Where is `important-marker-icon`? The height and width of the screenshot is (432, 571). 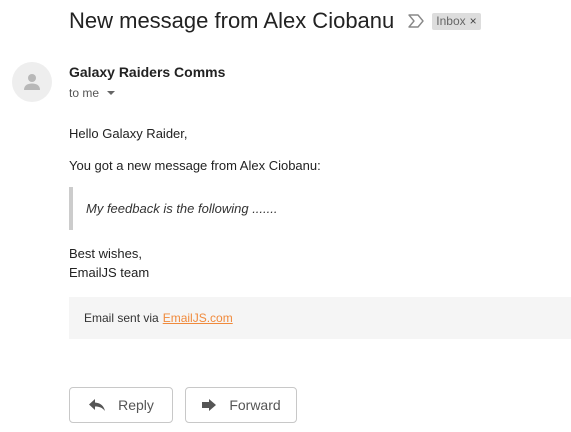 important-marker-icon is located at coordinates (416, 21).